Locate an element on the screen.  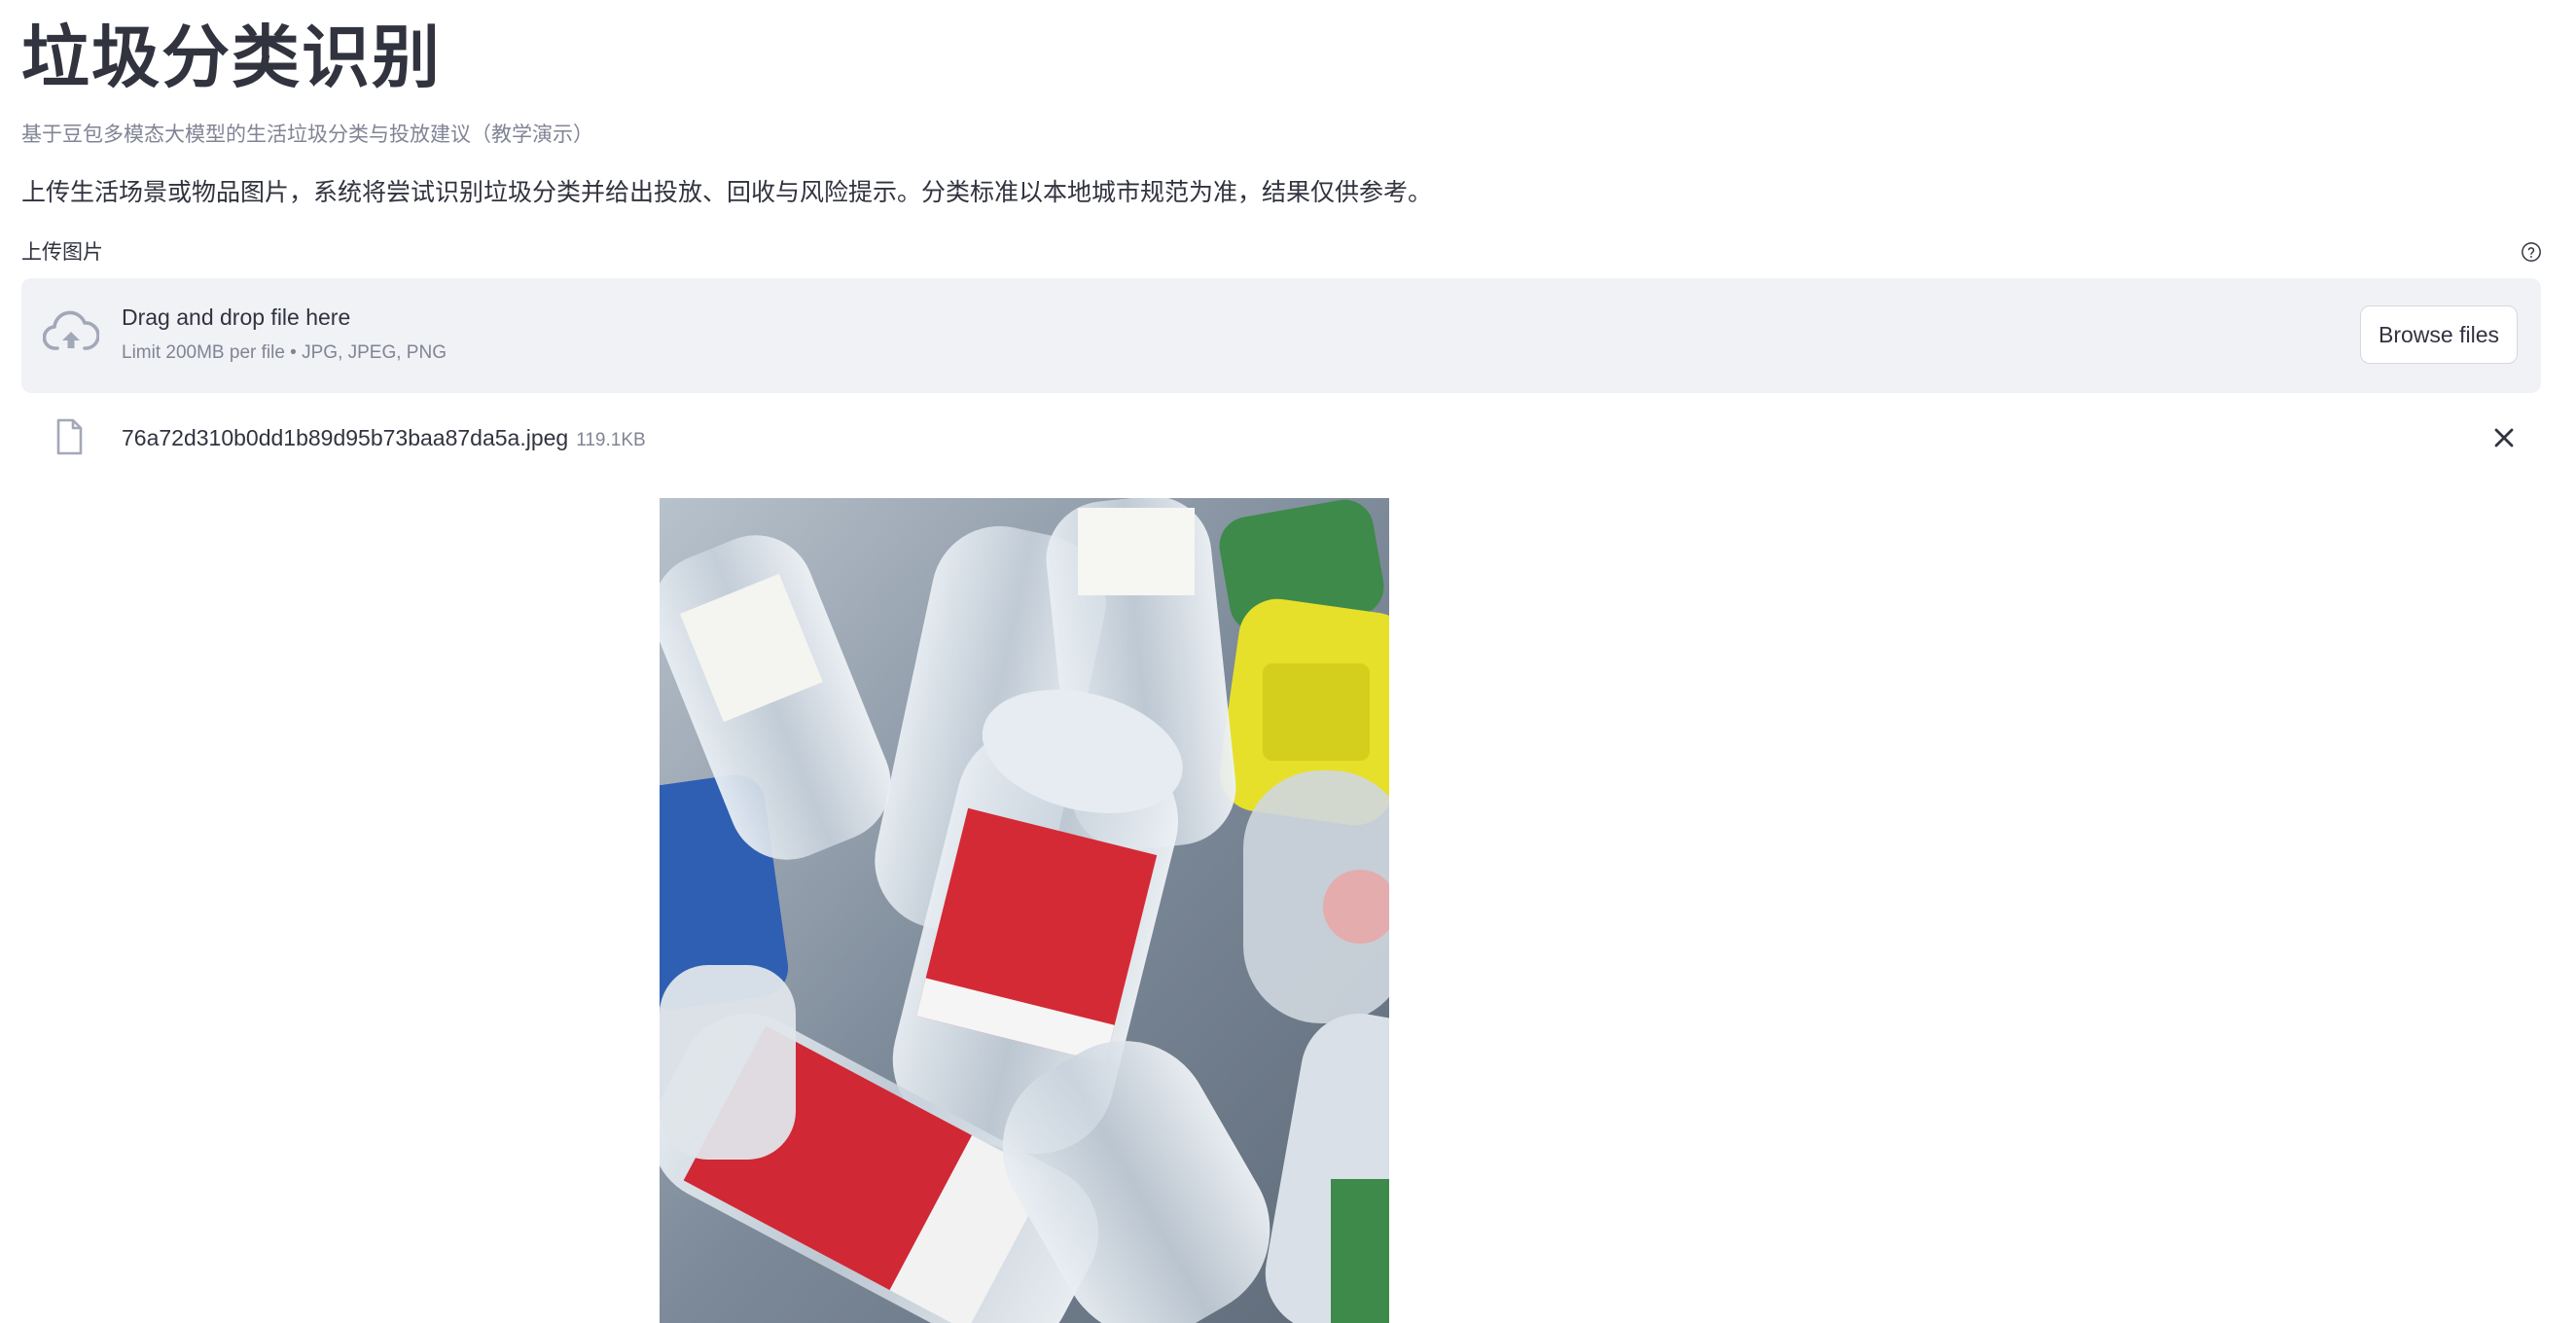
document-icon is located at coordinates (69, 436).